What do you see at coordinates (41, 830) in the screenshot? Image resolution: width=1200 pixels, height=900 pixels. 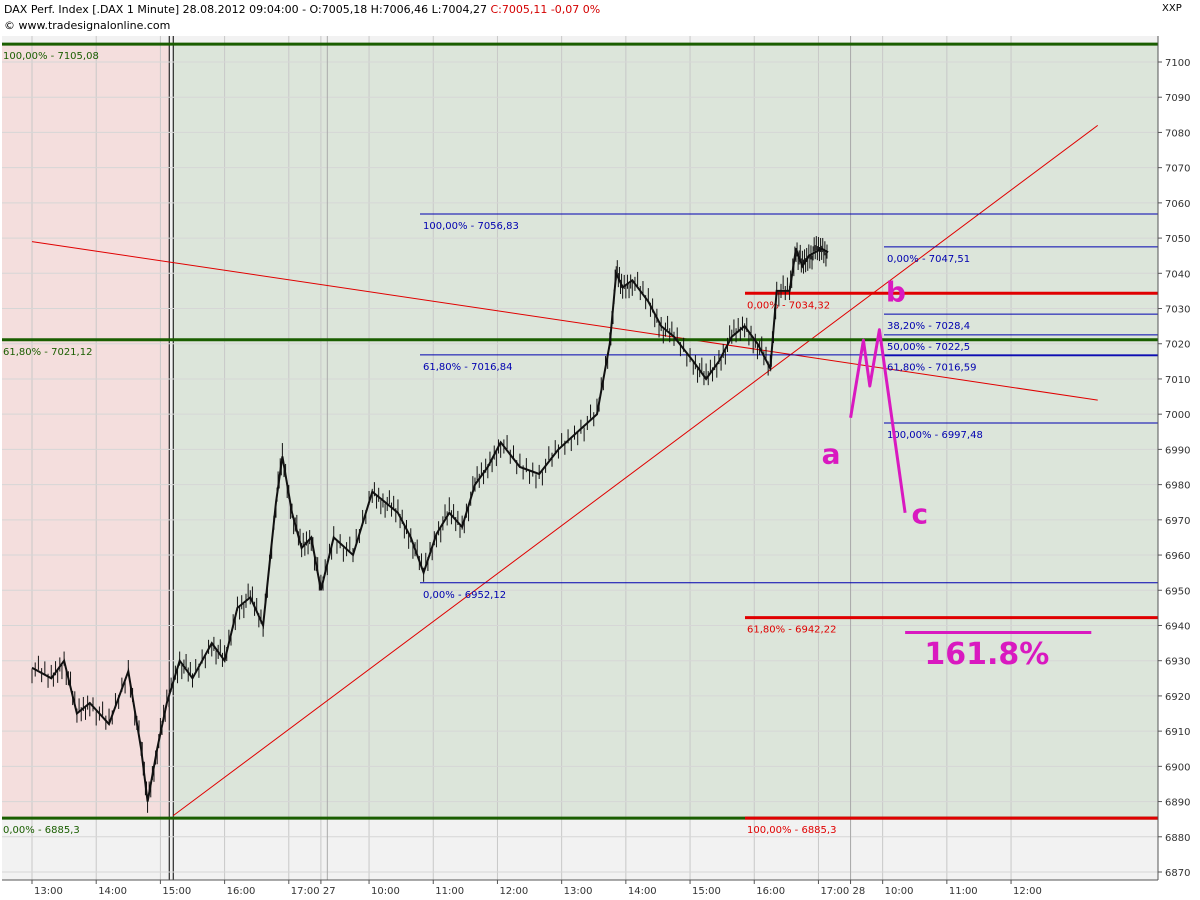 I see `level-label: 0,00% - 6885,3` at bounding box center [41, 830].